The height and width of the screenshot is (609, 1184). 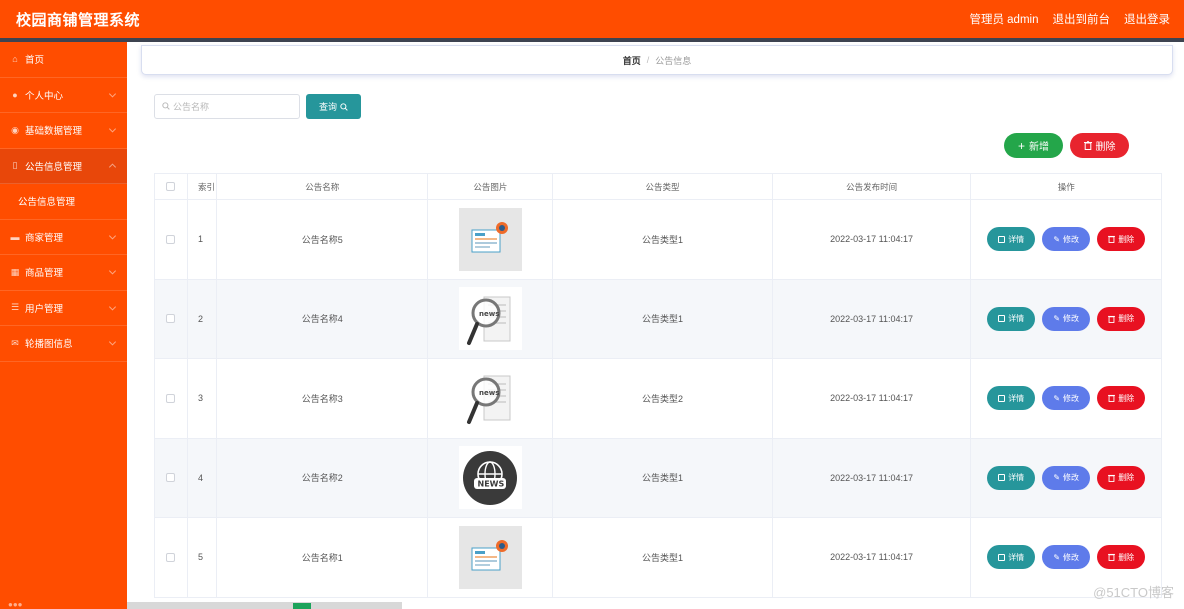 What do you see at coordinates (15, 129) in the screenshot?
I see `pin-icon: ◉` at bounding box center [15, 129].